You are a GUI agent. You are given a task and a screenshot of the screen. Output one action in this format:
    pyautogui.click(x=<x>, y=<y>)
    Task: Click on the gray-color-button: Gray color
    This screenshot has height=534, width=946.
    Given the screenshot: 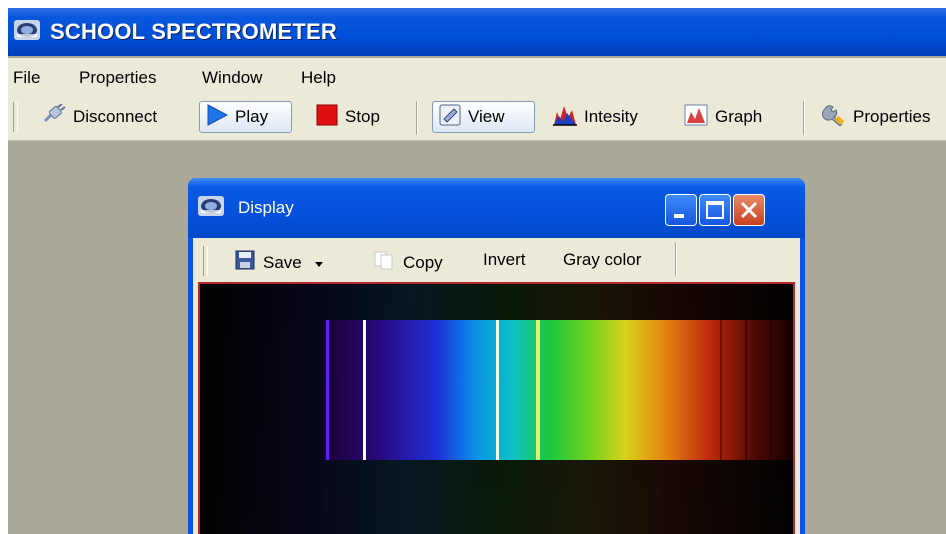 What is the action you would take?
    pyautogui.click(x=602, y=260)
    